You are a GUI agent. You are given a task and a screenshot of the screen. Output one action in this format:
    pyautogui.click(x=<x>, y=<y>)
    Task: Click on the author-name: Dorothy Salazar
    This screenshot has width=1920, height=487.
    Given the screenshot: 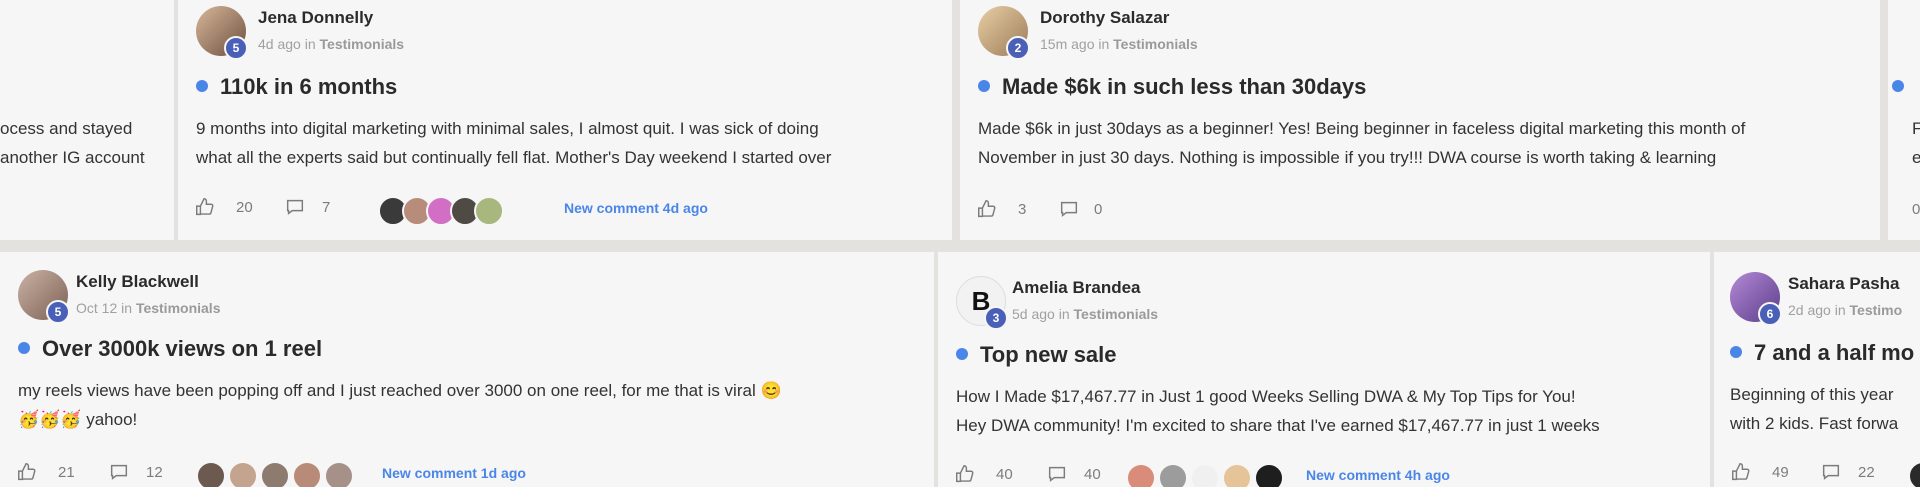 What is the action you would take?
    pyautogui.click(x=1104, y=18)
    